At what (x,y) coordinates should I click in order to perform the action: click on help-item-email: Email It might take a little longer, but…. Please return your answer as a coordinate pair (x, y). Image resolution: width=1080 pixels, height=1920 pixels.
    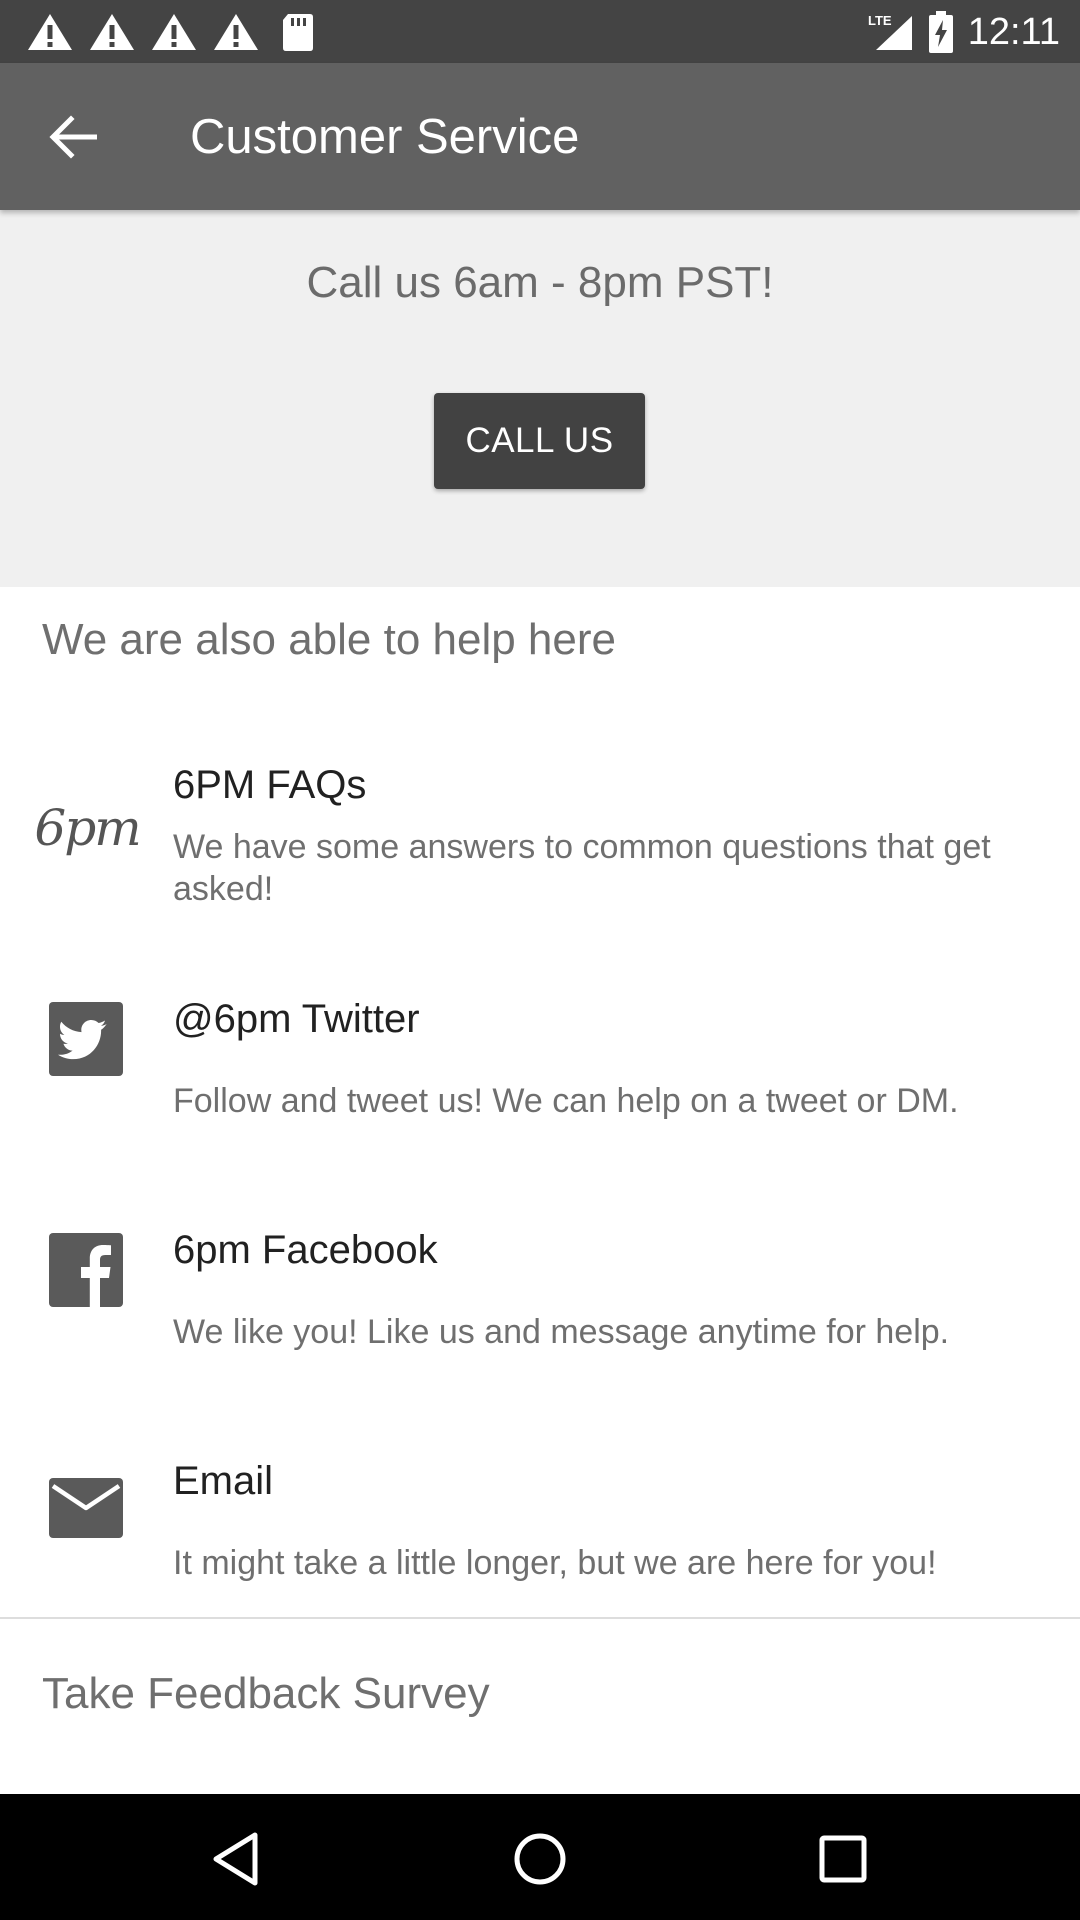
    Looking at the image, I should click on (540, 1525).